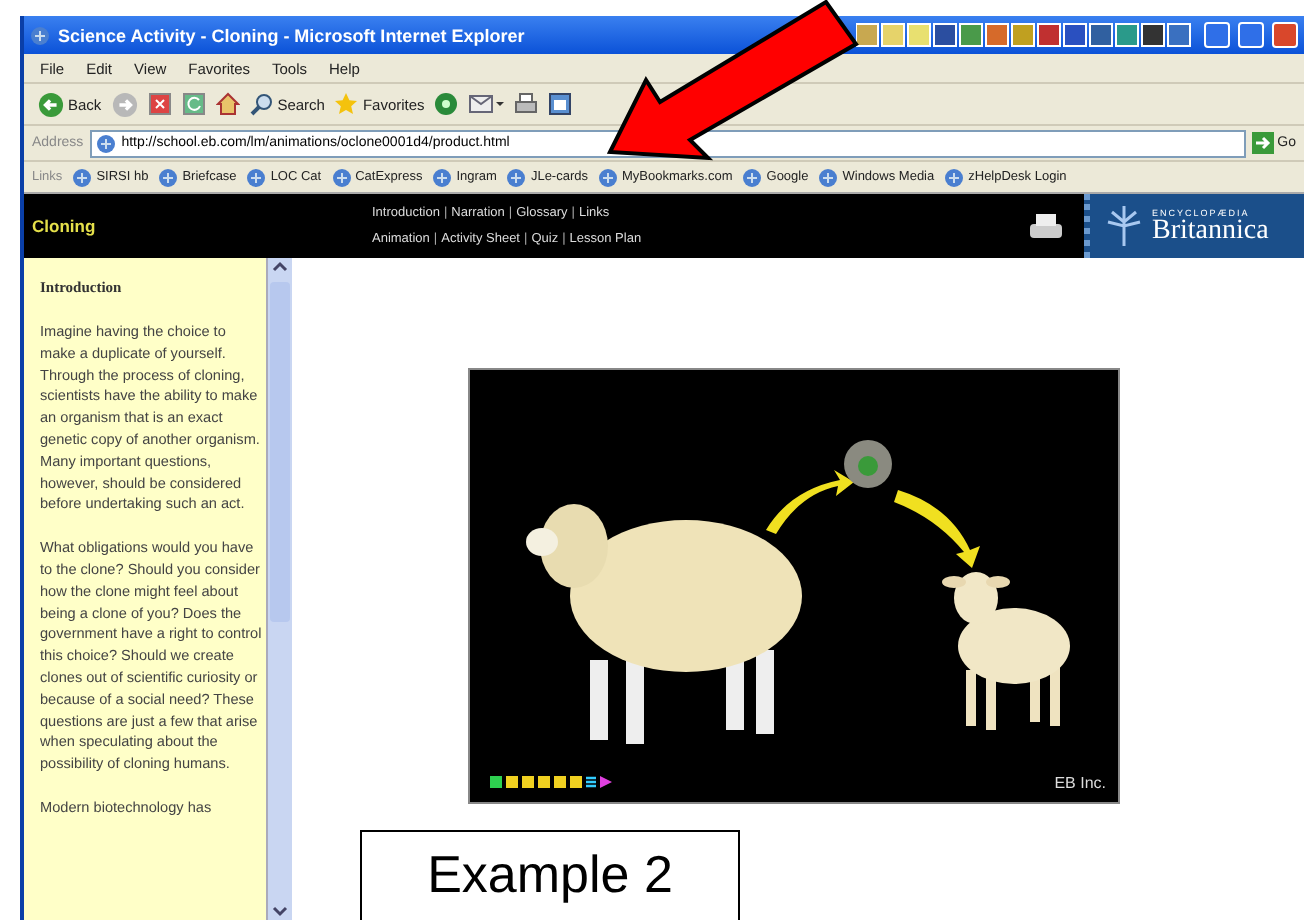 The width and height of the screenshot is (1304, 920). What do you see at coordinates (1262, 143) in the screenshot?
I see `go-arrow-icon` at bounding box center [1262, 143].